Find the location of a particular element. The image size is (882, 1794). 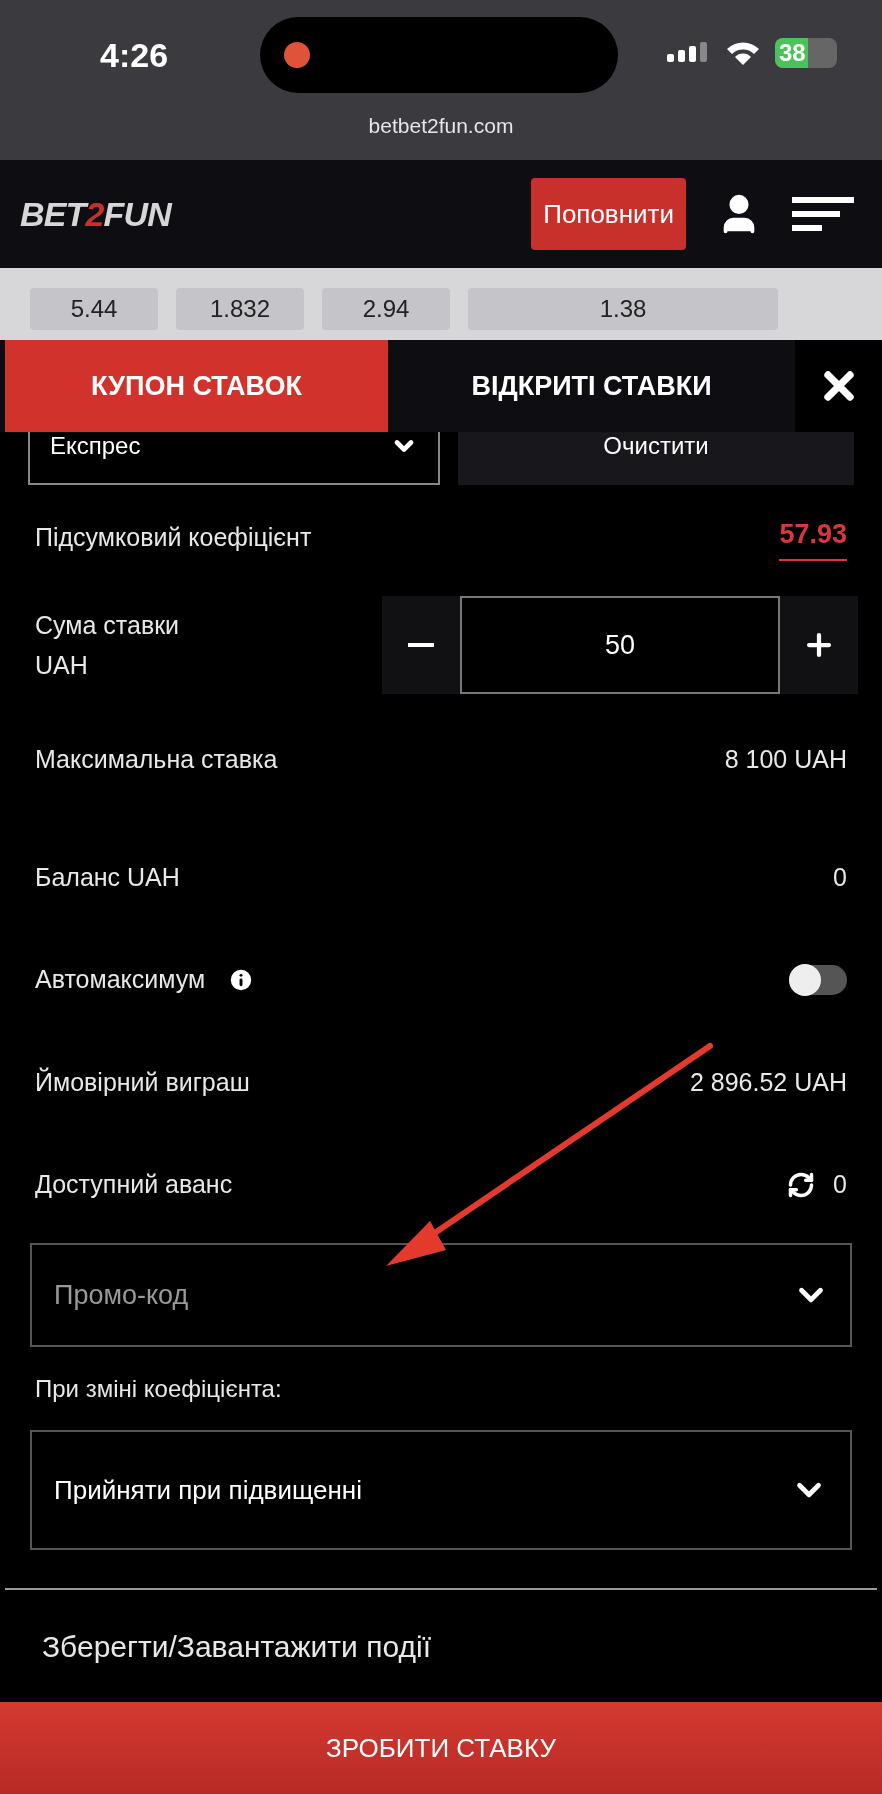

row-label: Сума ставки is located at coordinates (107, 625).